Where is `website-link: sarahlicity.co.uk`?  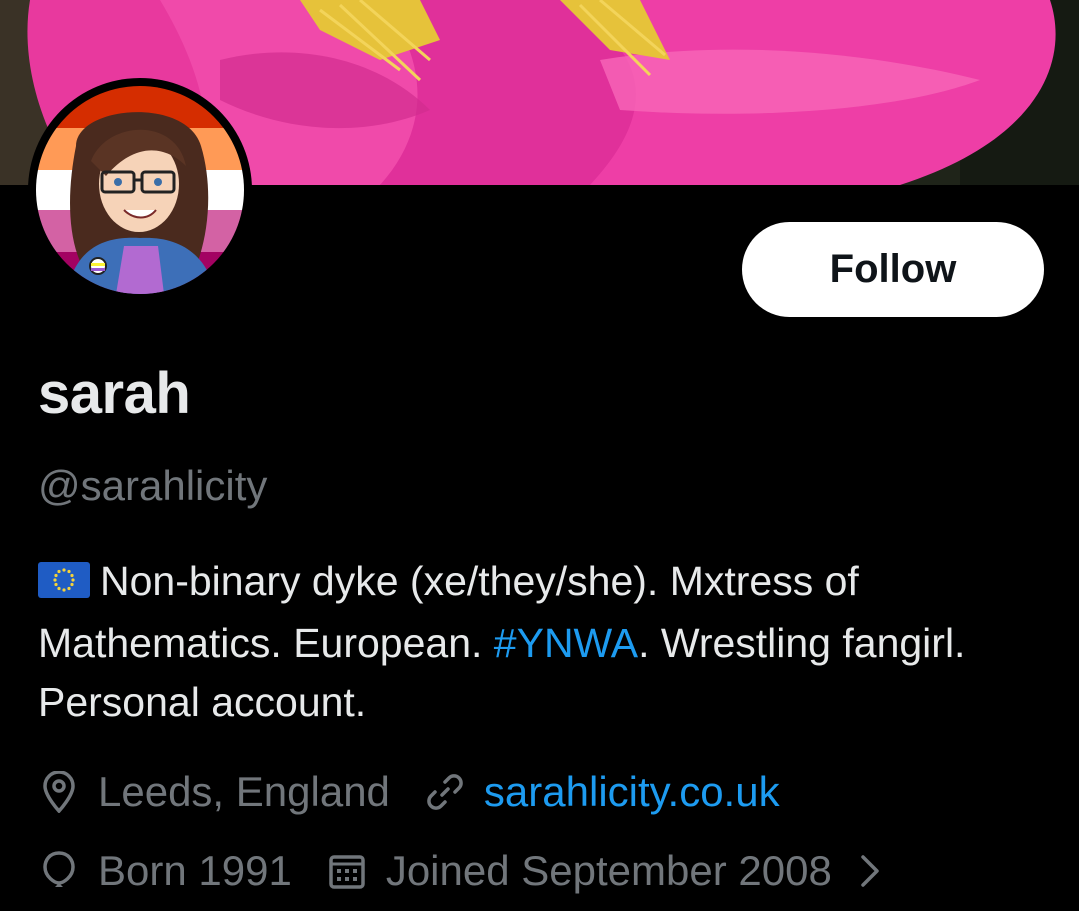
website-link: sarahlicity.co.uk is located at coordinates (632, 792).